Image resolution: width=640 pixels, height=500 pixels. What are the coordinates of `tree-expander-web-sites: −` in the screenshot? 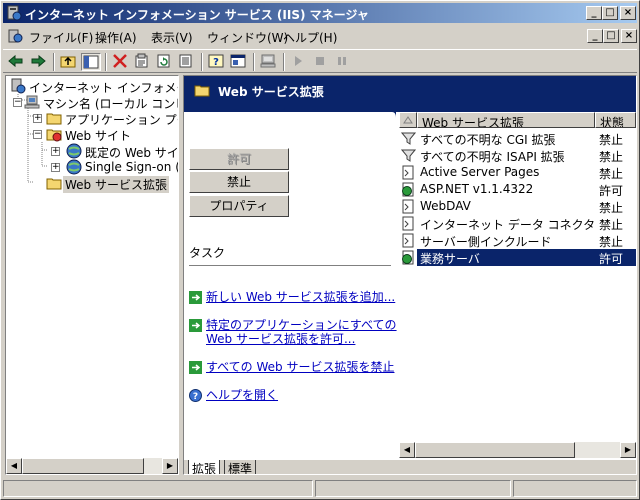 It's located at (37, 134).